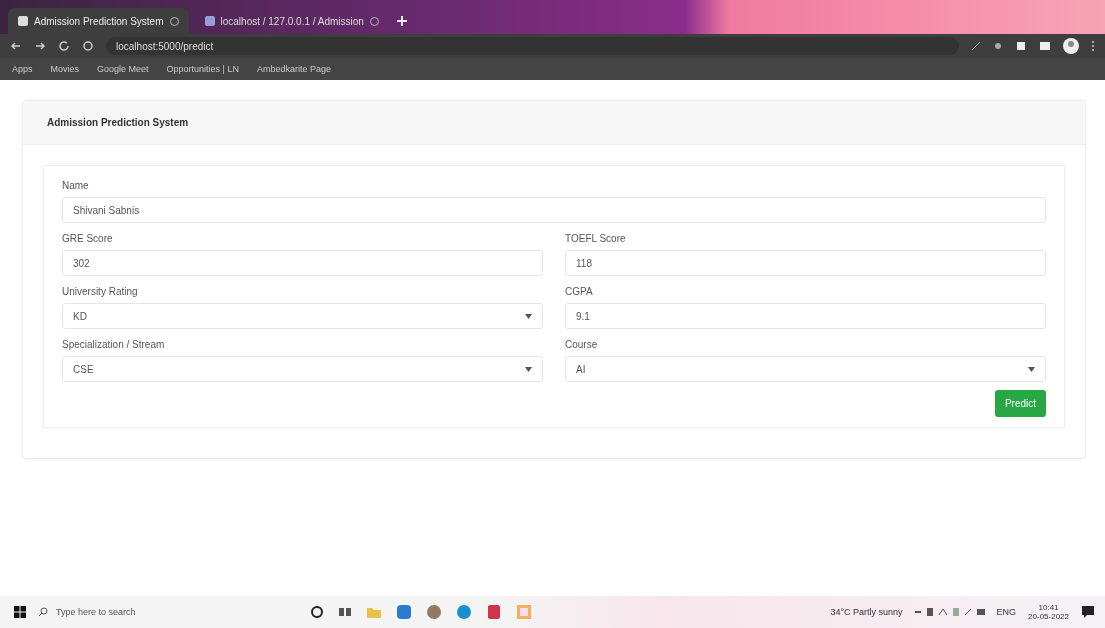  I want to click on field-label: Specialization / Stream, so click(114, 344).